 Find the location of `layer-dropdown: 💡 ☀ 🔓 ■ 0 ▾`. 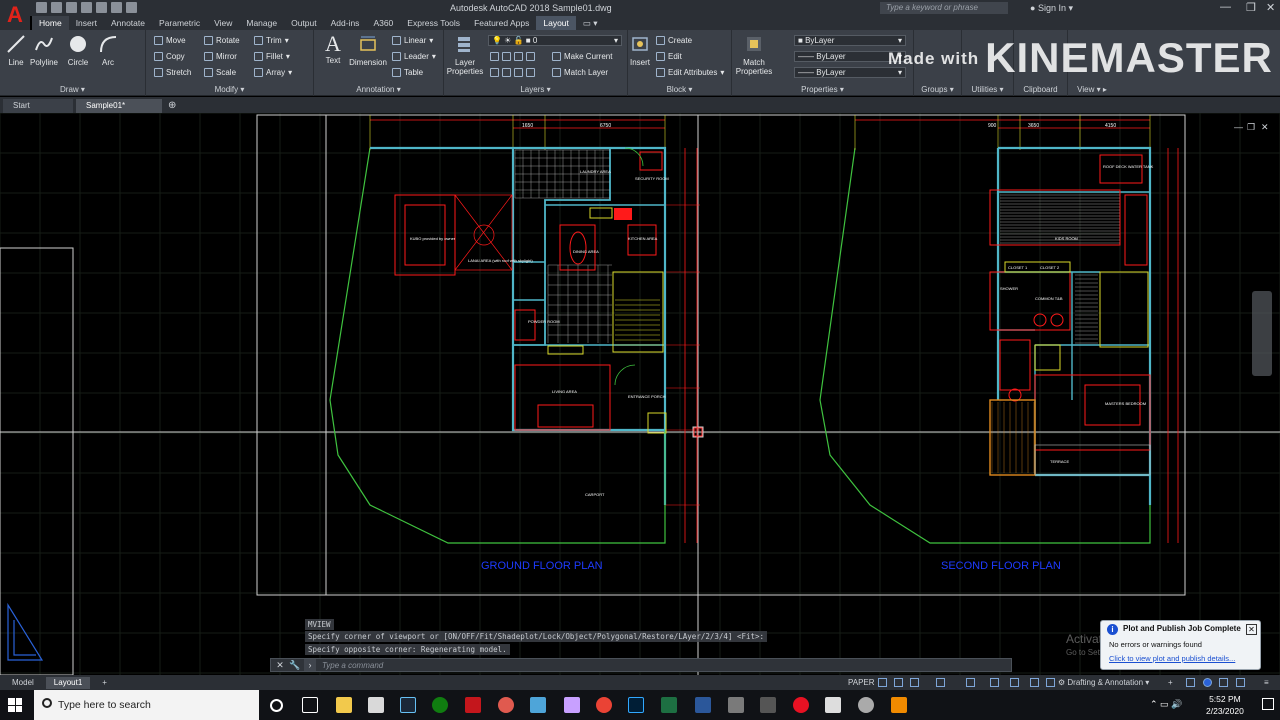

layer-dropdown: 💡 ☀ 🔓 ■ 0 ▾ is located at coordinates (555, 40).